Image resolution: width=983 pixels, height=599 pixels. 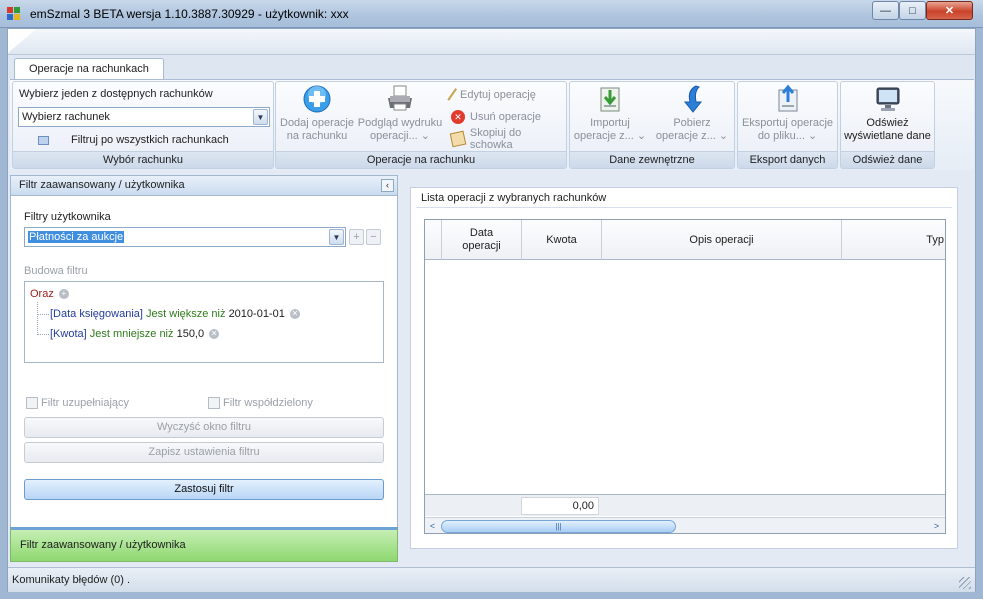 I want to click on account-prompt: Wybierz jeden z dostępnych rachunków, so click(x=116, y=94).